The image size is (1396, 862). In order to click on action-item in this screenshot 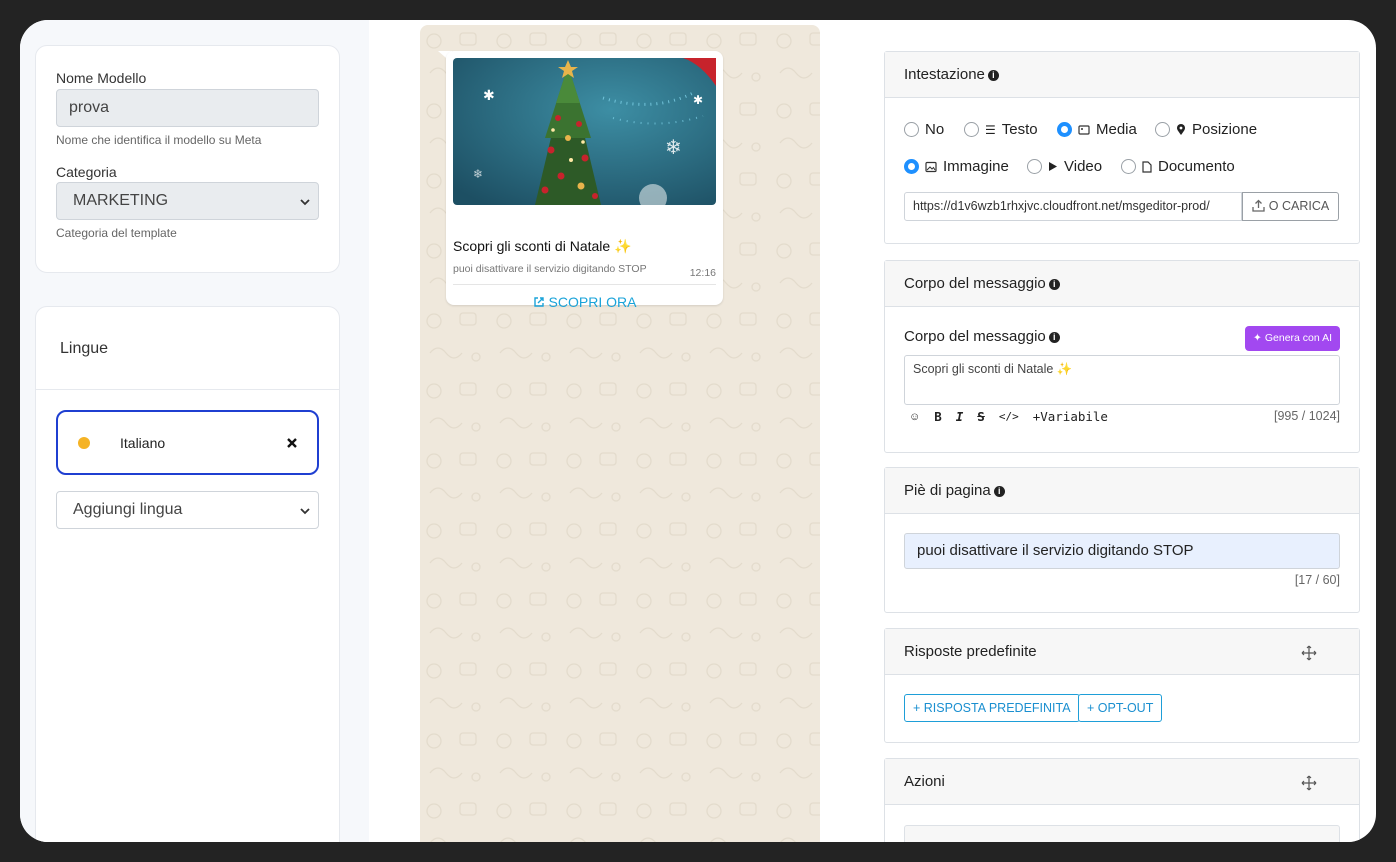, I will do `click(1122, 833)`.